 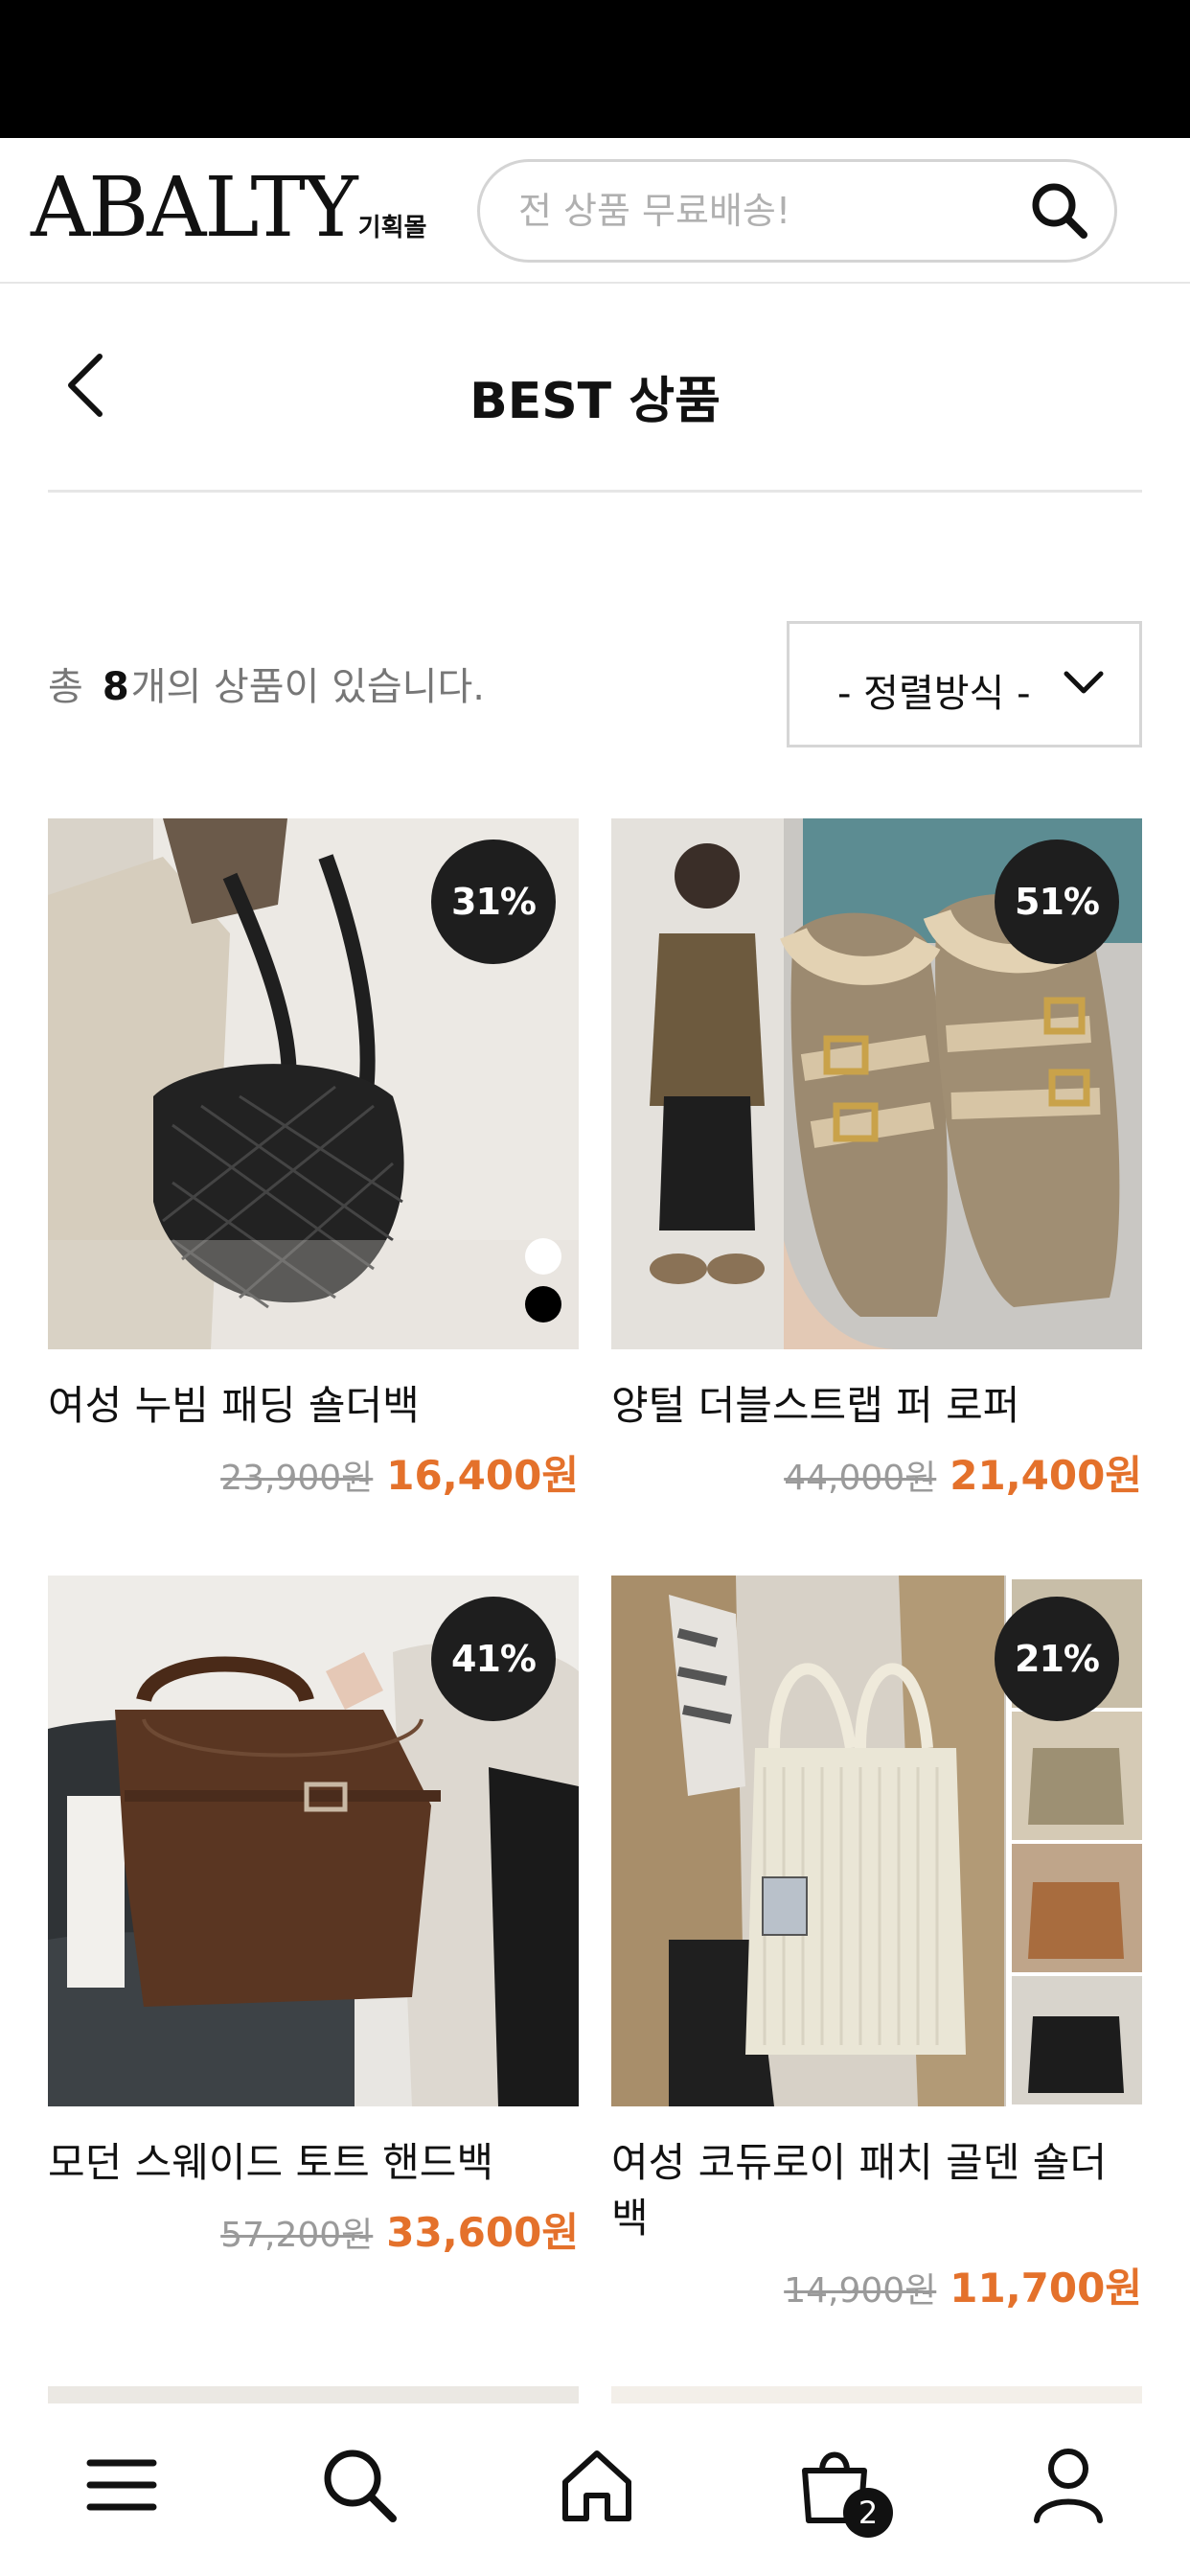 I want to click on home-icon, so click(x=597, y=2485).